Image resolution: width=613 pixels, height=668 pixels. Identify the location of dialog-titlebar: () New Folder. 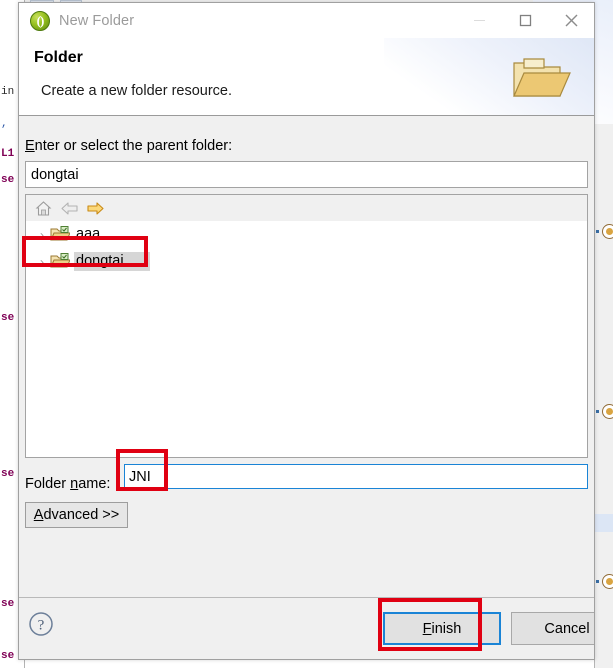
(306, 20).